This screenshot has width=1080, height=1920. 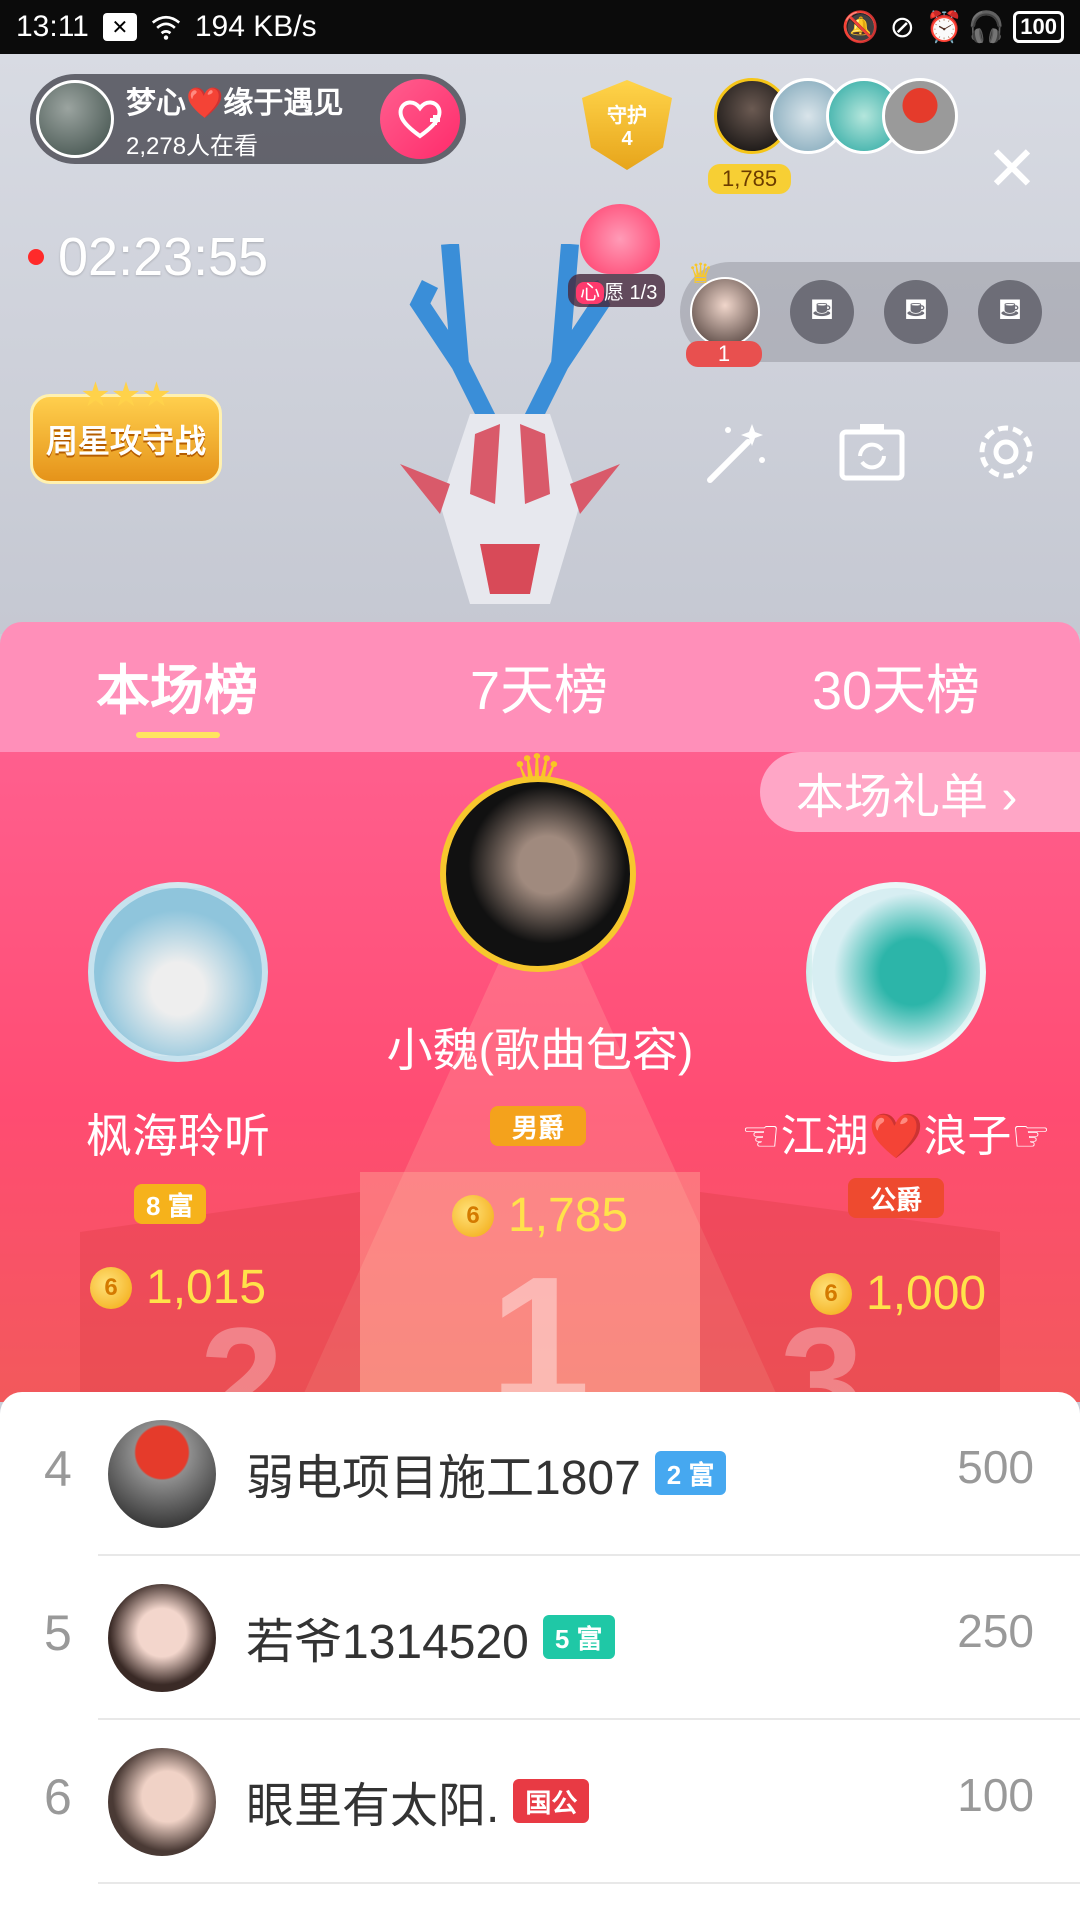 What do you see at coordinates (872, 452) in the screenshot?
I see `camera-switch-icon` at bounding box center [872, 452].